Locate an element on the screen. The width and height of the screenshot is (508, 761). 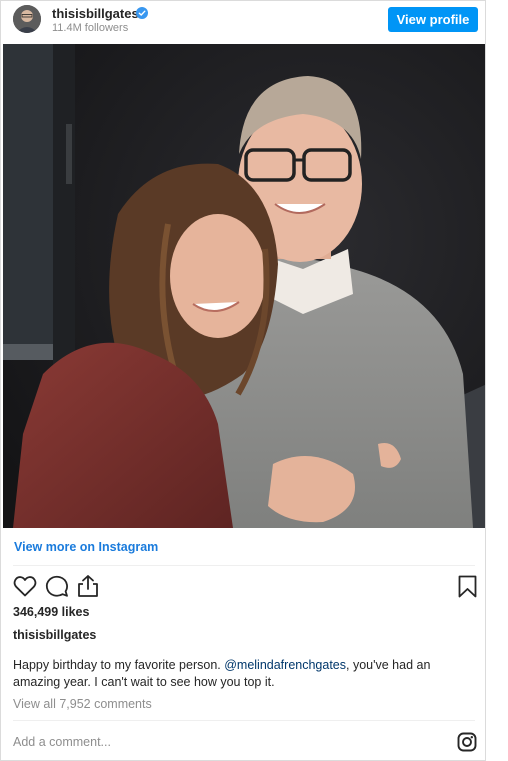
heart-icon is located at coordinates (25, 586).